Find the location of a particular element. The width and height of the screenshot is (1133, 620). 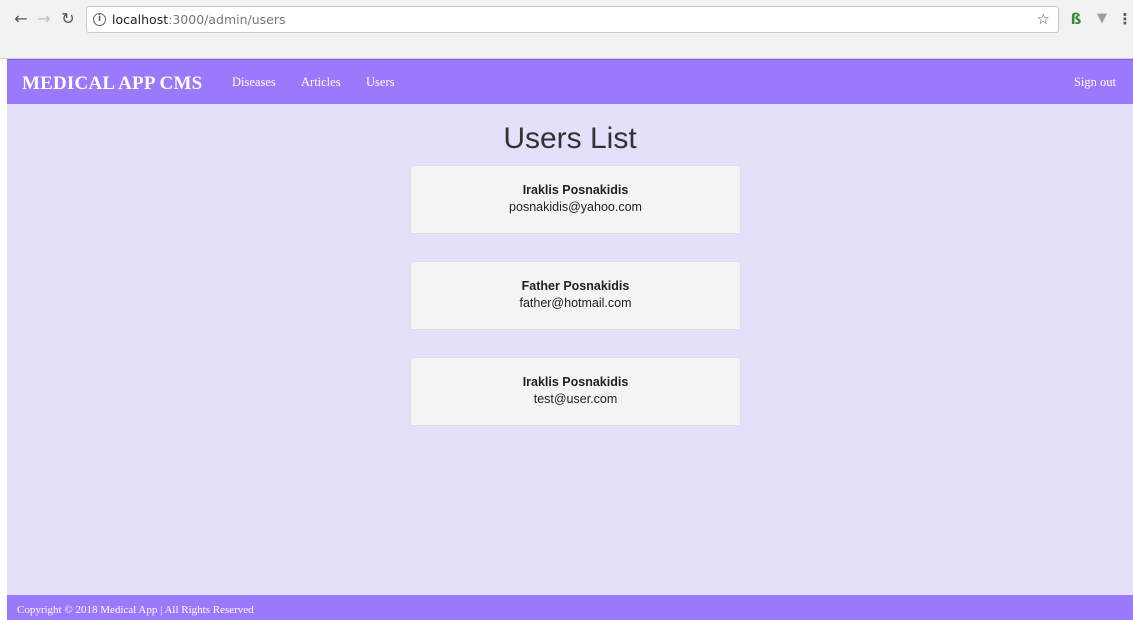

user-card: Iraklis Posnakidis test@user.com is located at coordinates (575, 391).